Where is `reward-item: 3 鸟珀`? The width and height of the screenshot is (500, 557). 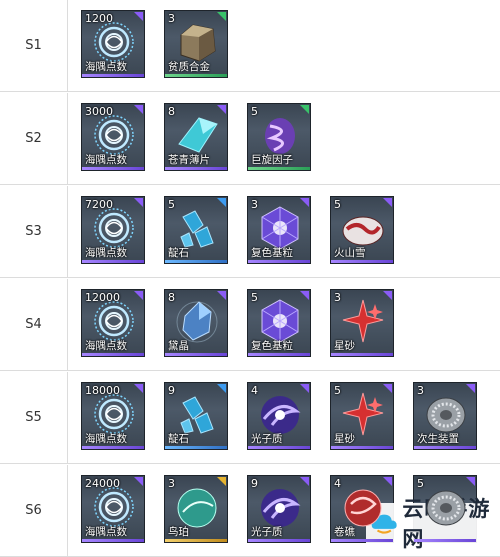
reward-item: 3 鸟珀 is located at coordinates (196, 509).